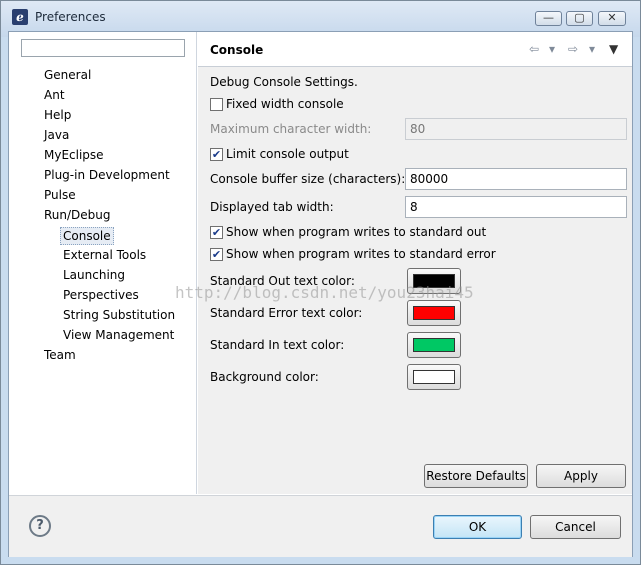 This screenshot has width=641, height=565. I want to click on stdin-color-swatch, so click(434, 345).